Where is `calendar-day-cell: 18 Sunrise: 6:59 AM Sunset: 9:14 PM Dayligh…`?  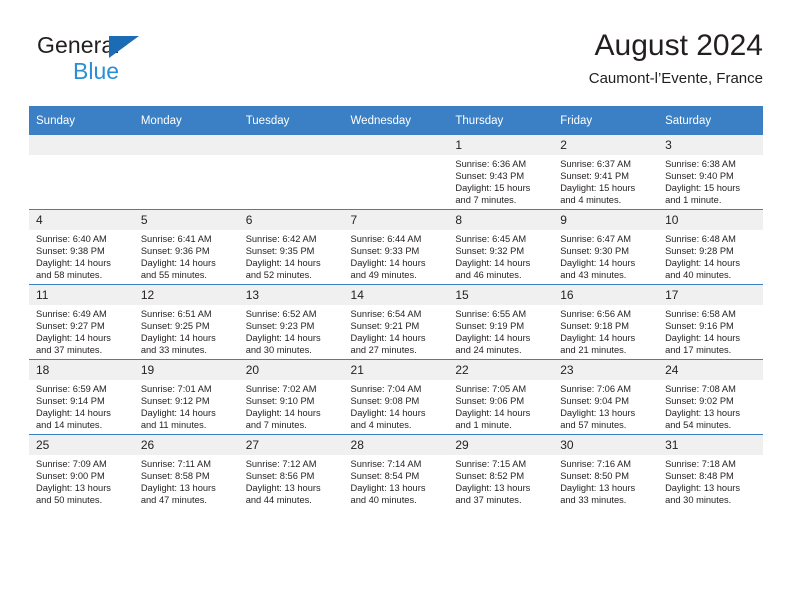 calendar-day-cell: 18 Sunrise: 6:59 AM Sunset: 9:14 PM Dayligh… is located at coordinates (81, 397).